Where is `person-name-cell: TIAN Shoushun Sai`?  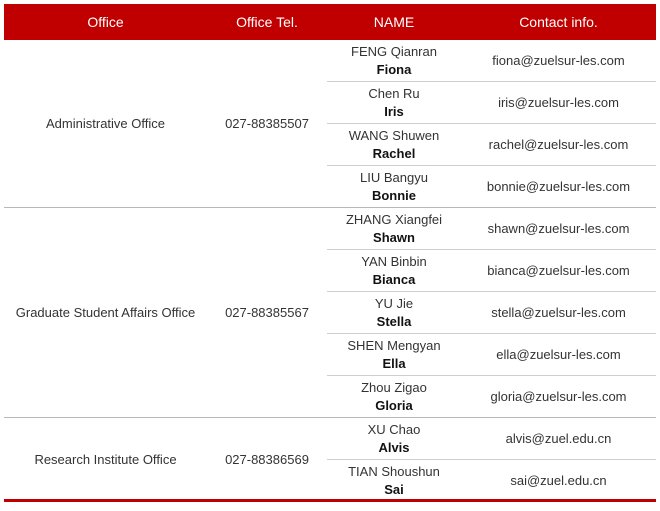
person-name-cell: TIAN Shoushun Sai is located at coordinates (394, 481).